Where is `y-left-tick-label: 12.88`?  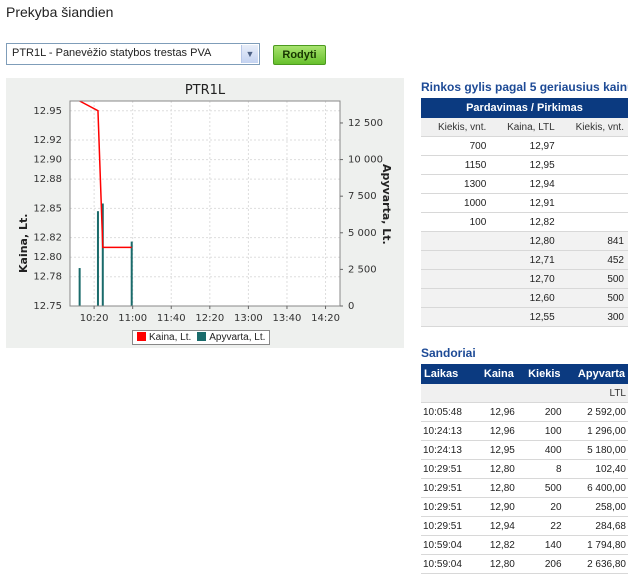 y-left-tick-label: 12.88 is located at coordinates (47, 179).